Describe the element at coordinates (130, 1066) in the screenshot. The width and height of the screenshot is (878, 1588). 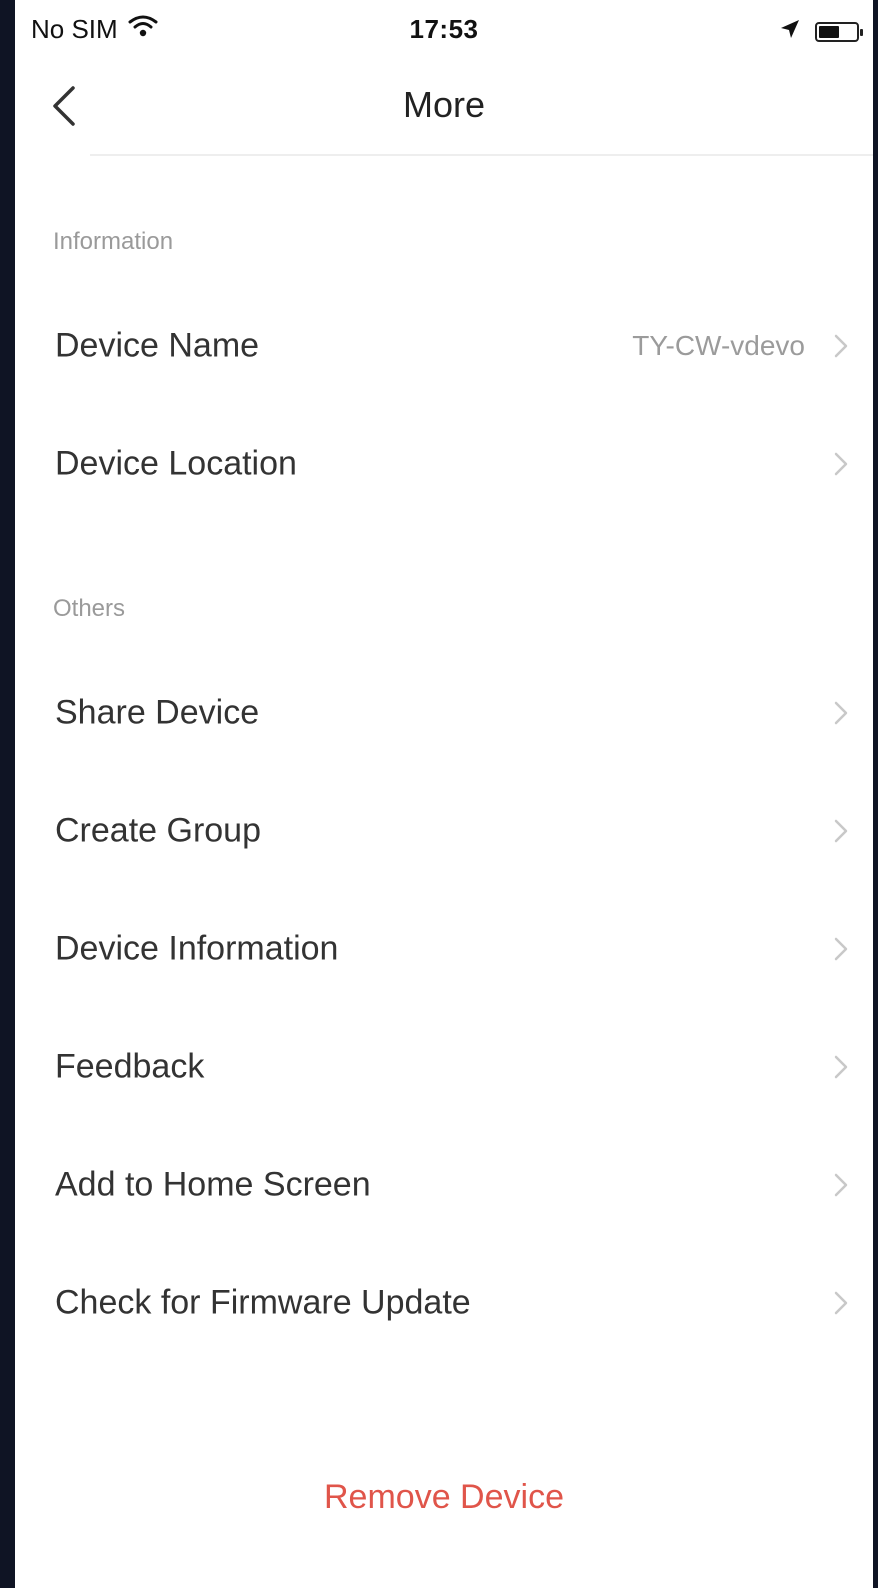
I see `row-label: Feedback` at that location.